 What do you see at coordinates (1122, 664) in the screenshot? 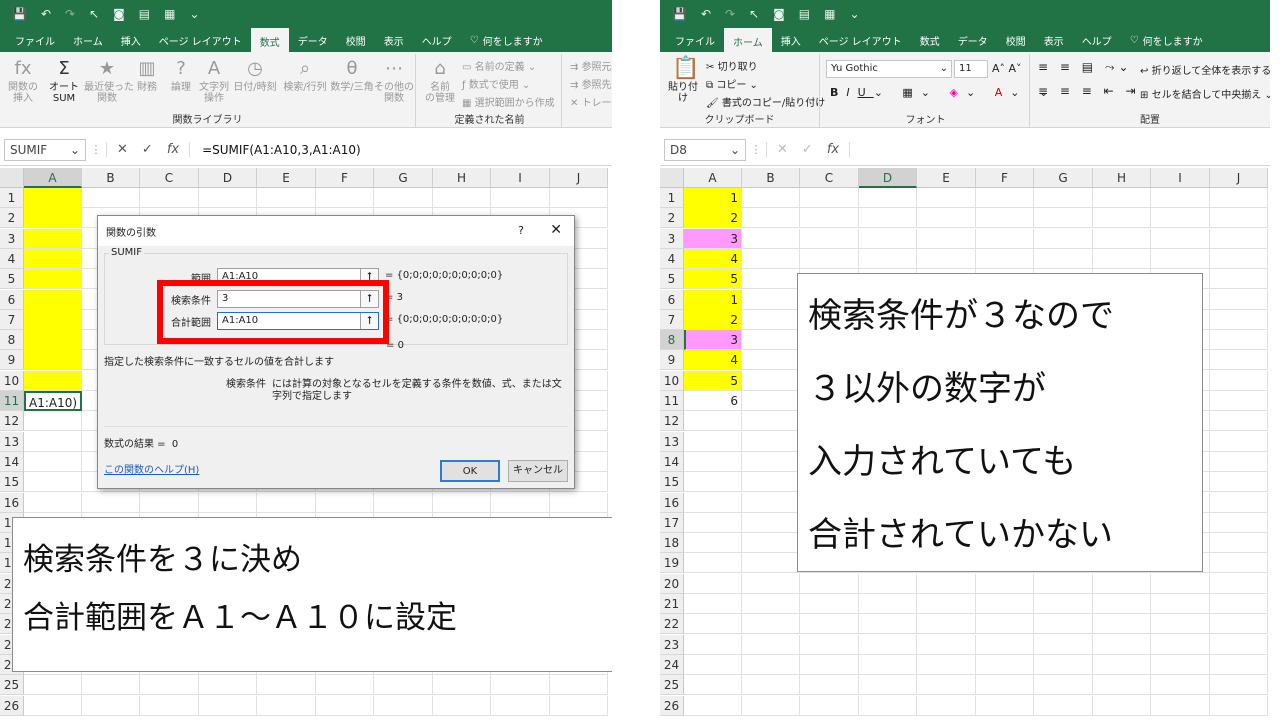
I see `cell-h24` at bounding box center [1122, 664].